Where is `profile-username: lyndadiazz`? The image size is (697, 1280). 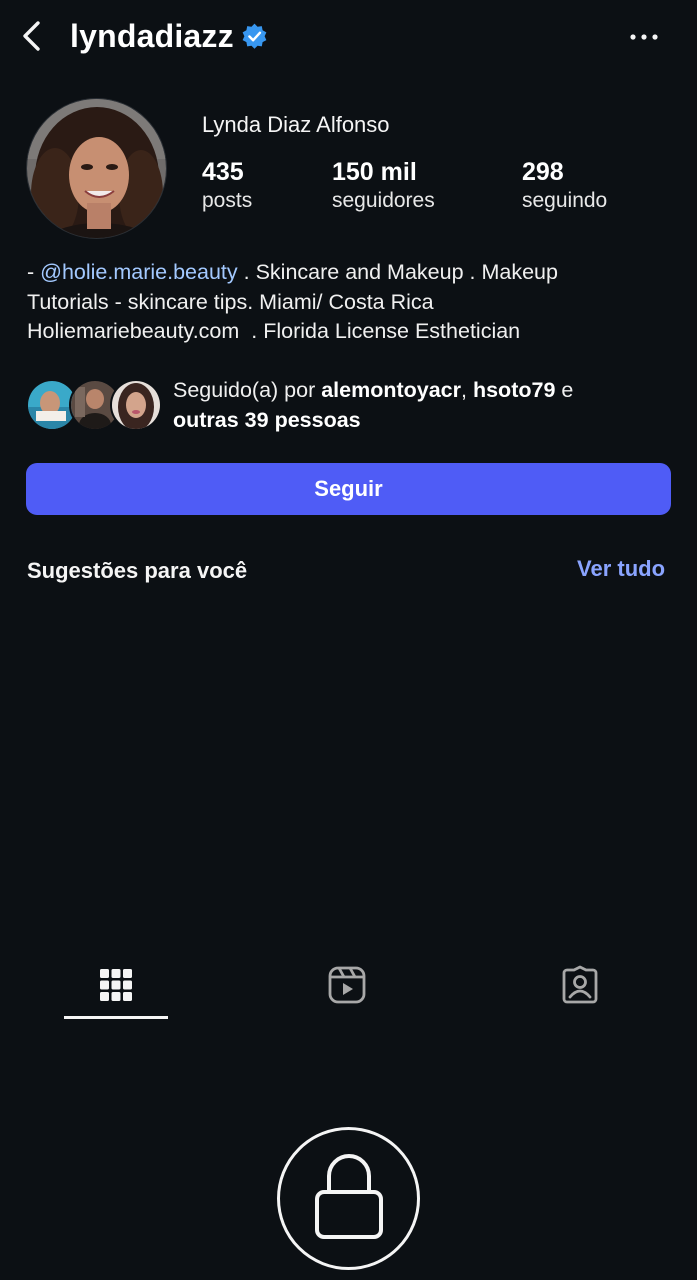 profile-username: lyndadiazz is located at coordinates (152, 36).